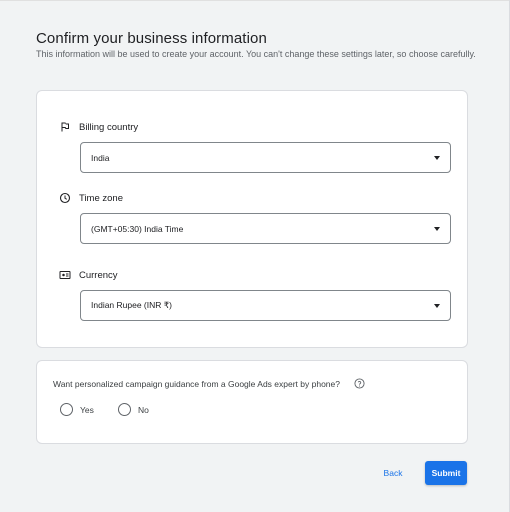 The height and width of the screenshot is (512, 510). Describe the element at coordinates (98, 275) in the screenshot. I see `currency-label-text: Currency` at that location.